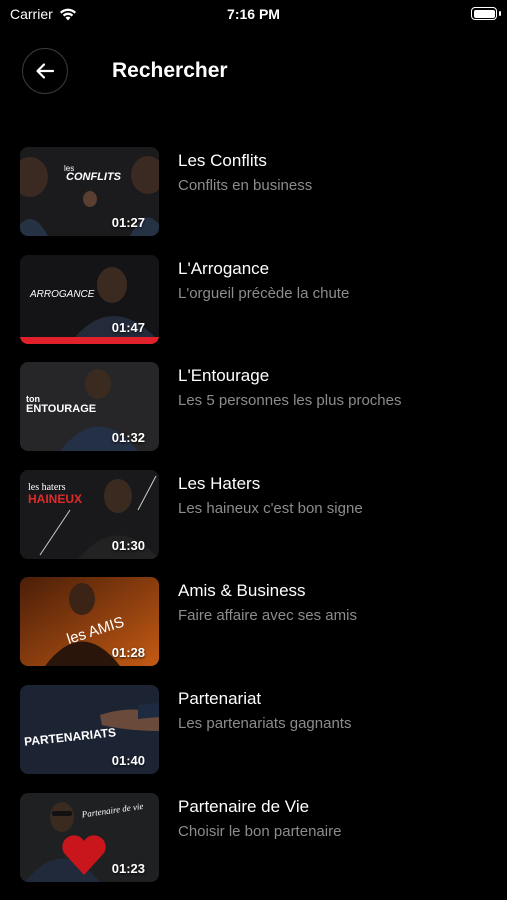  I want to click on thumb-text: ARROGANCE, so click(62, 294).